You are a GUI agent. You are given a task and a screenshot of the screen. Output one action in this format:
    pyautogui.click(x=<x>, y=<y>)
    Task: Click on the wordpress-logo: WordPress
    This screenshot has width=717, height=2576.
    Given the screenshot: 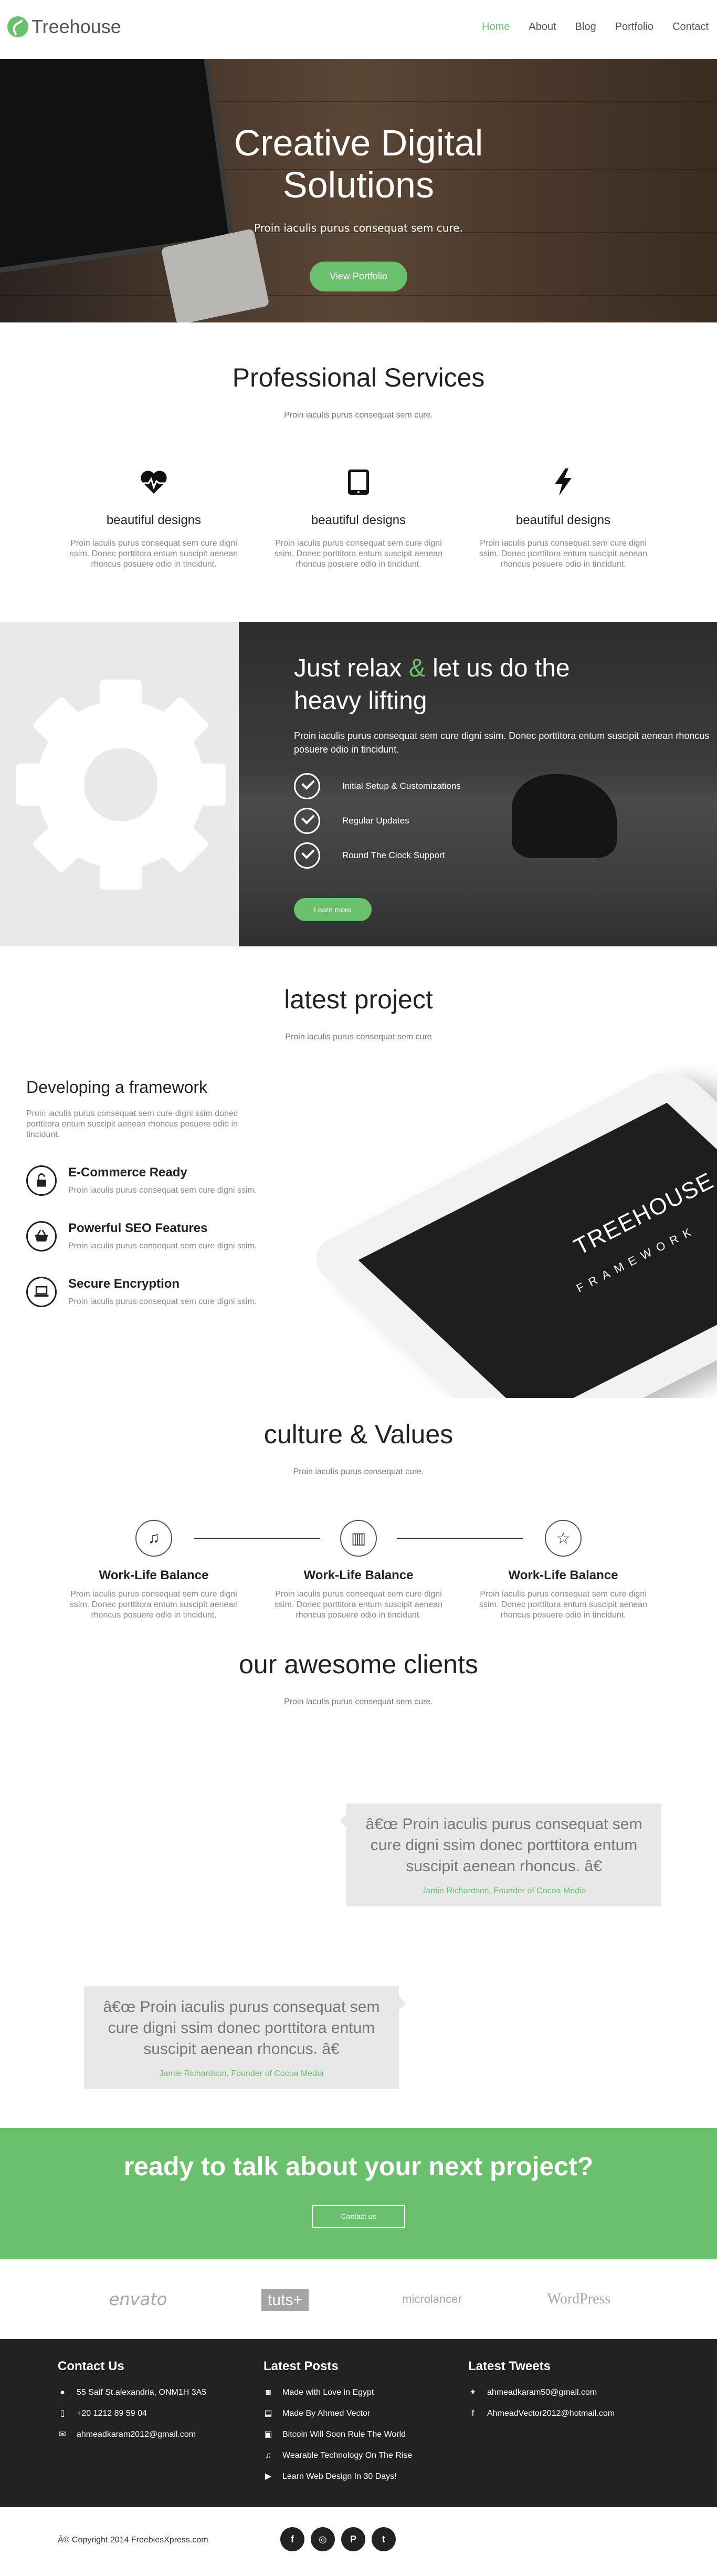 What is the action you would take?
    pyautogui.click(x=578, y=2299)
    